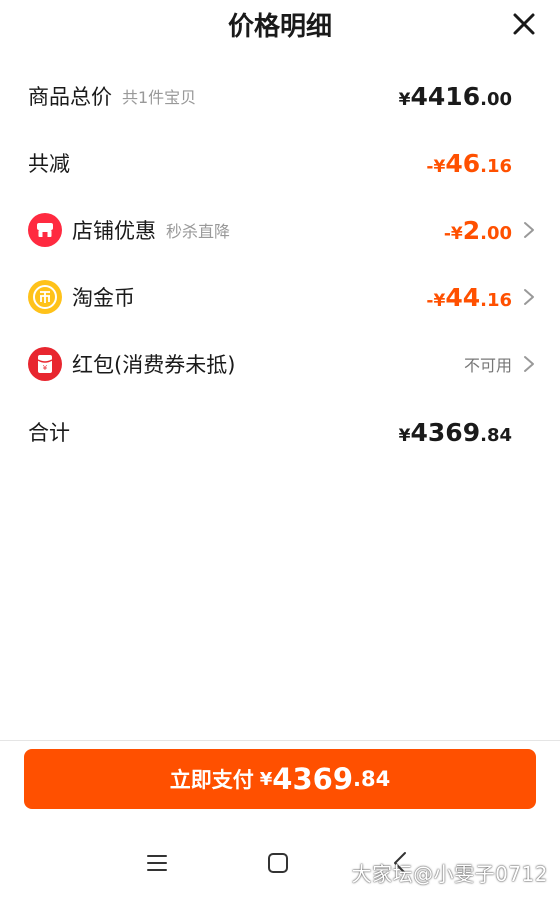 This screenshot has width=560, height=898. I want to click on red-packet-icon: ¥, so click(45, 364).